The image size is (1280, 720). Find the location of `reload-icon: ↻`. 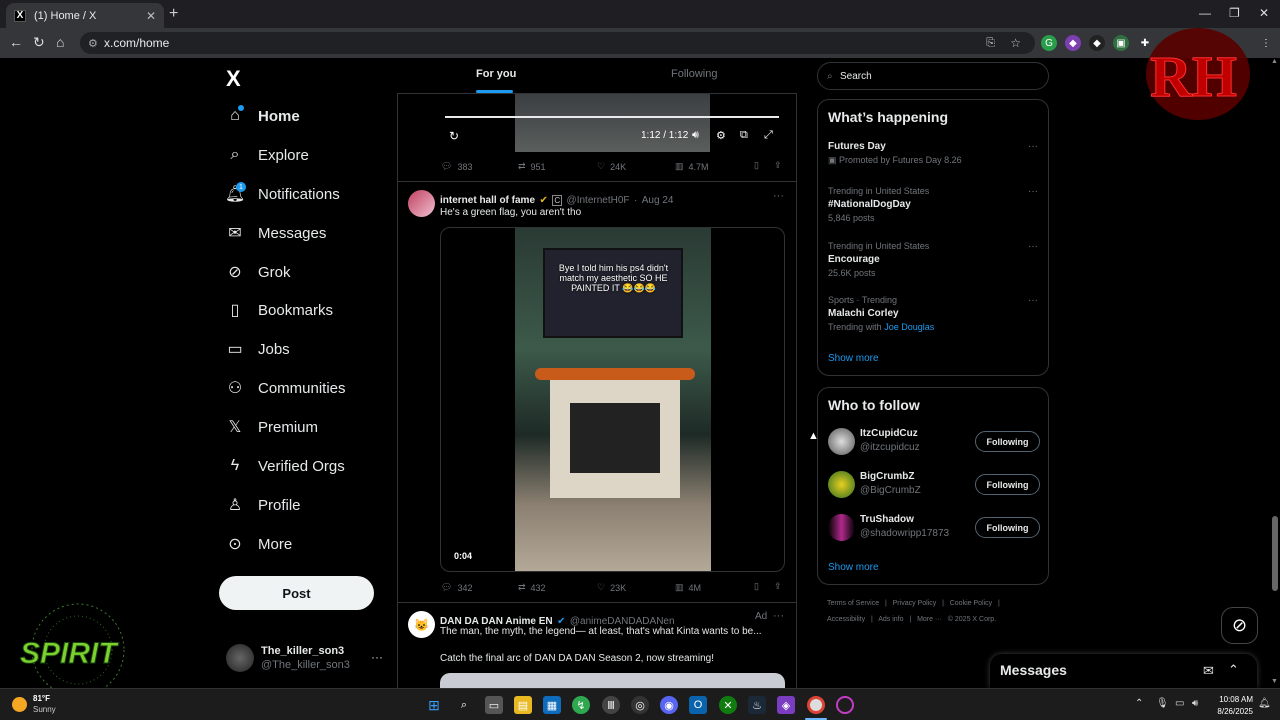

reload-icon: ↻ is located at coordinates (39, 42).